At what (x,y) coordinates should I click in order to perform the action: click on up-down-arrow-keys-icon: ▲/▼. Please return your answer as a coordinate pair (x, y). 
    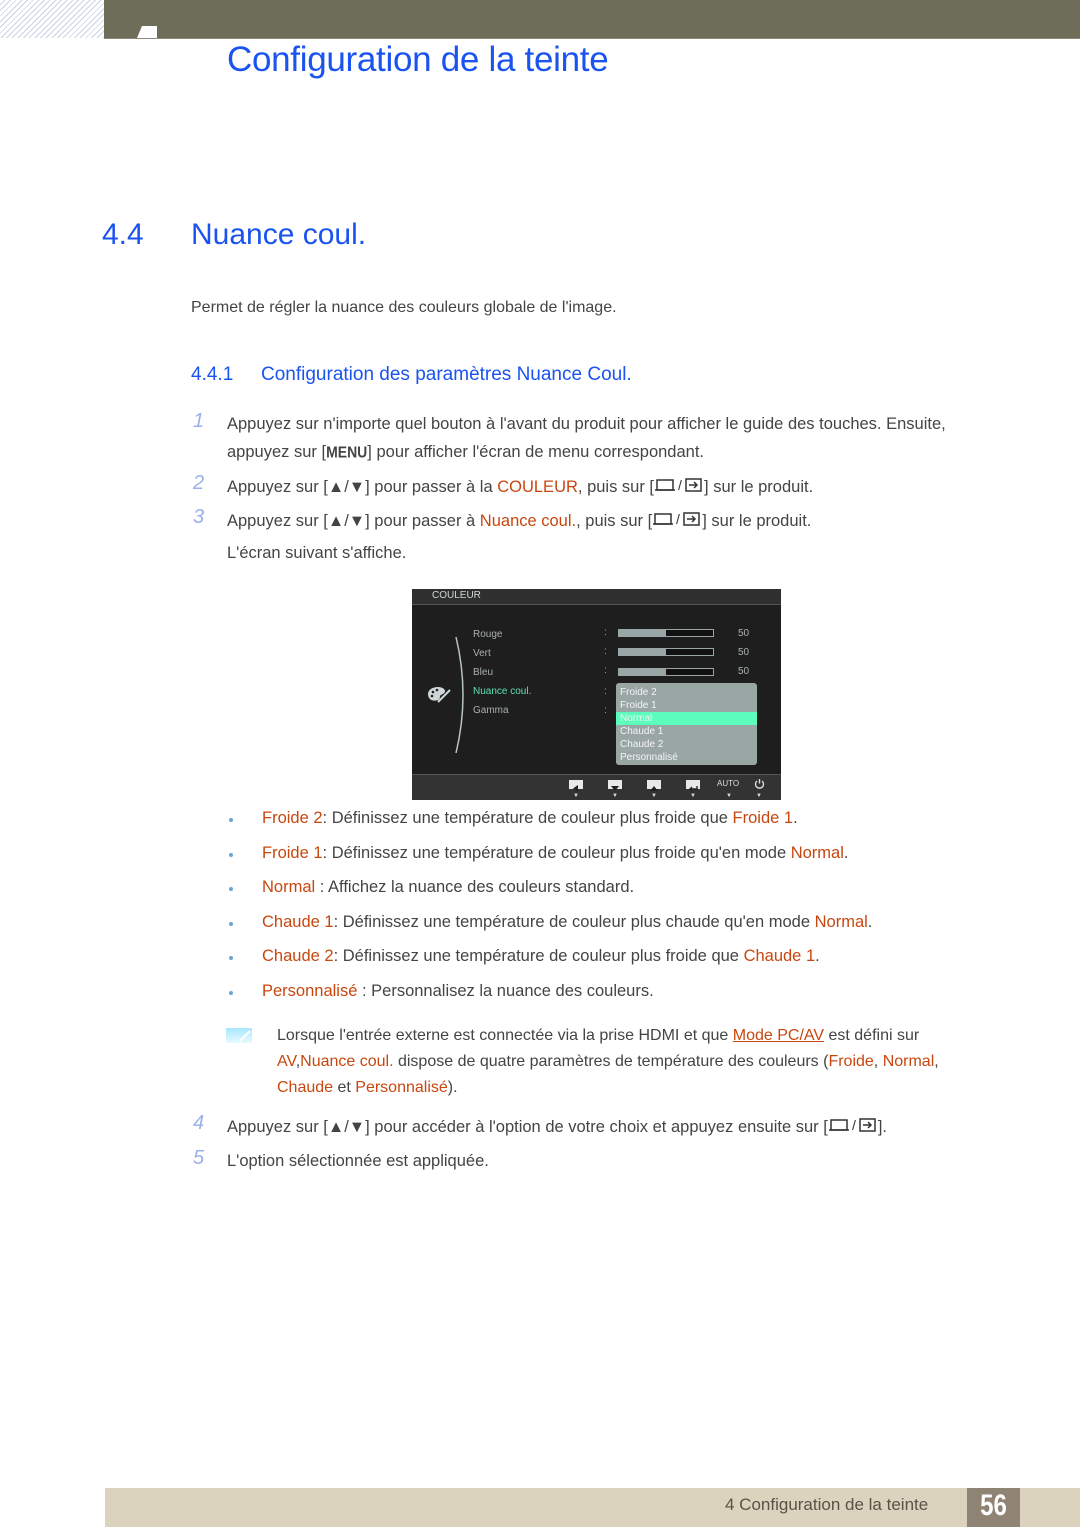
    Looking at the image, I should click on (346, 1126).